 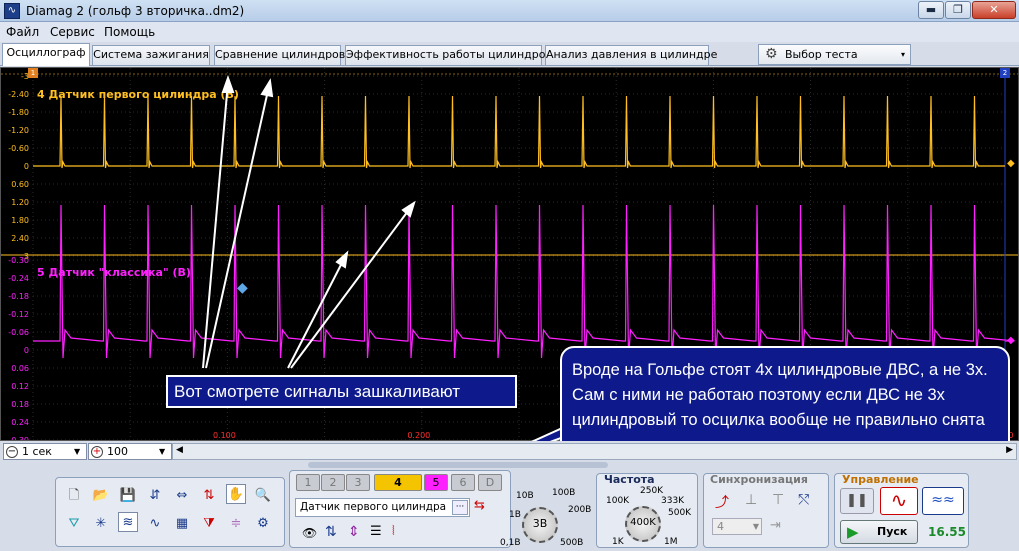 I want to click on zoom-select: + 100 ▼, so click(x=130, y=451).